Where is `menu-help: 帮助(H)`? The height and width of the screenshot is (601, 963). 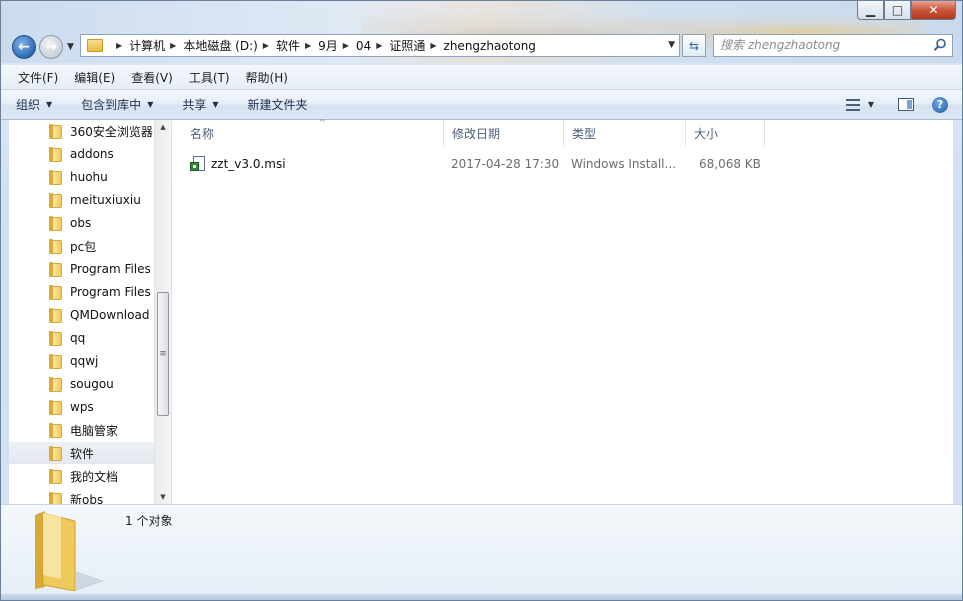
menu-help: 帮助(H) is located at coordinates (267, 77).